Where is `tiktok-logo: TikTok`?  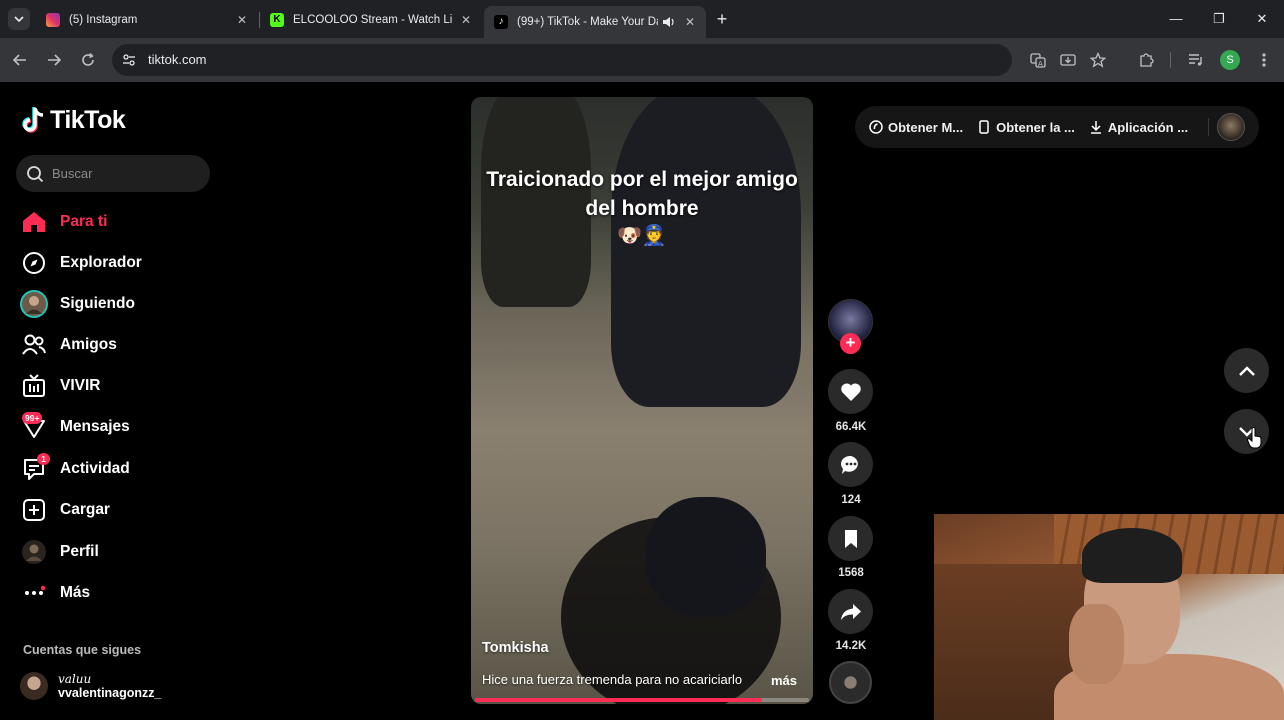
tiktok-logo: TikTok is located at coordinates (74, 120).